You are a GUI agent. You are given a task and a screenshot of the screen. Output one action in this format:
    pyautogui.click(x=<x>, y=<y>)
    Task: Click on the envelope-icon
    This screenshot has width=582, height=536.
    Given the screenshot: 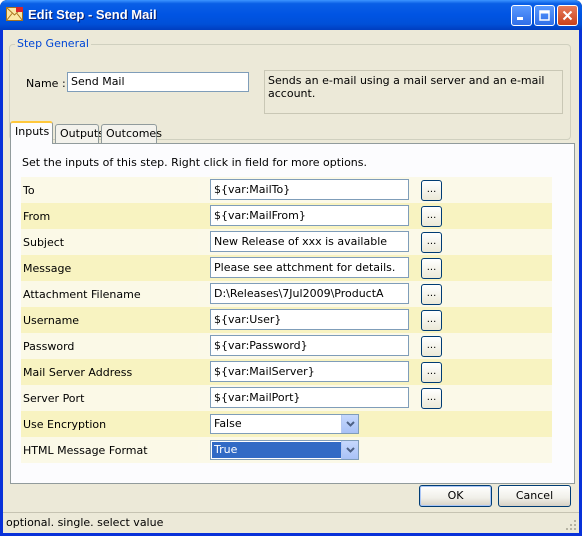 What is the action you would take?
    pyautogui.click(x=14, y=14)
    